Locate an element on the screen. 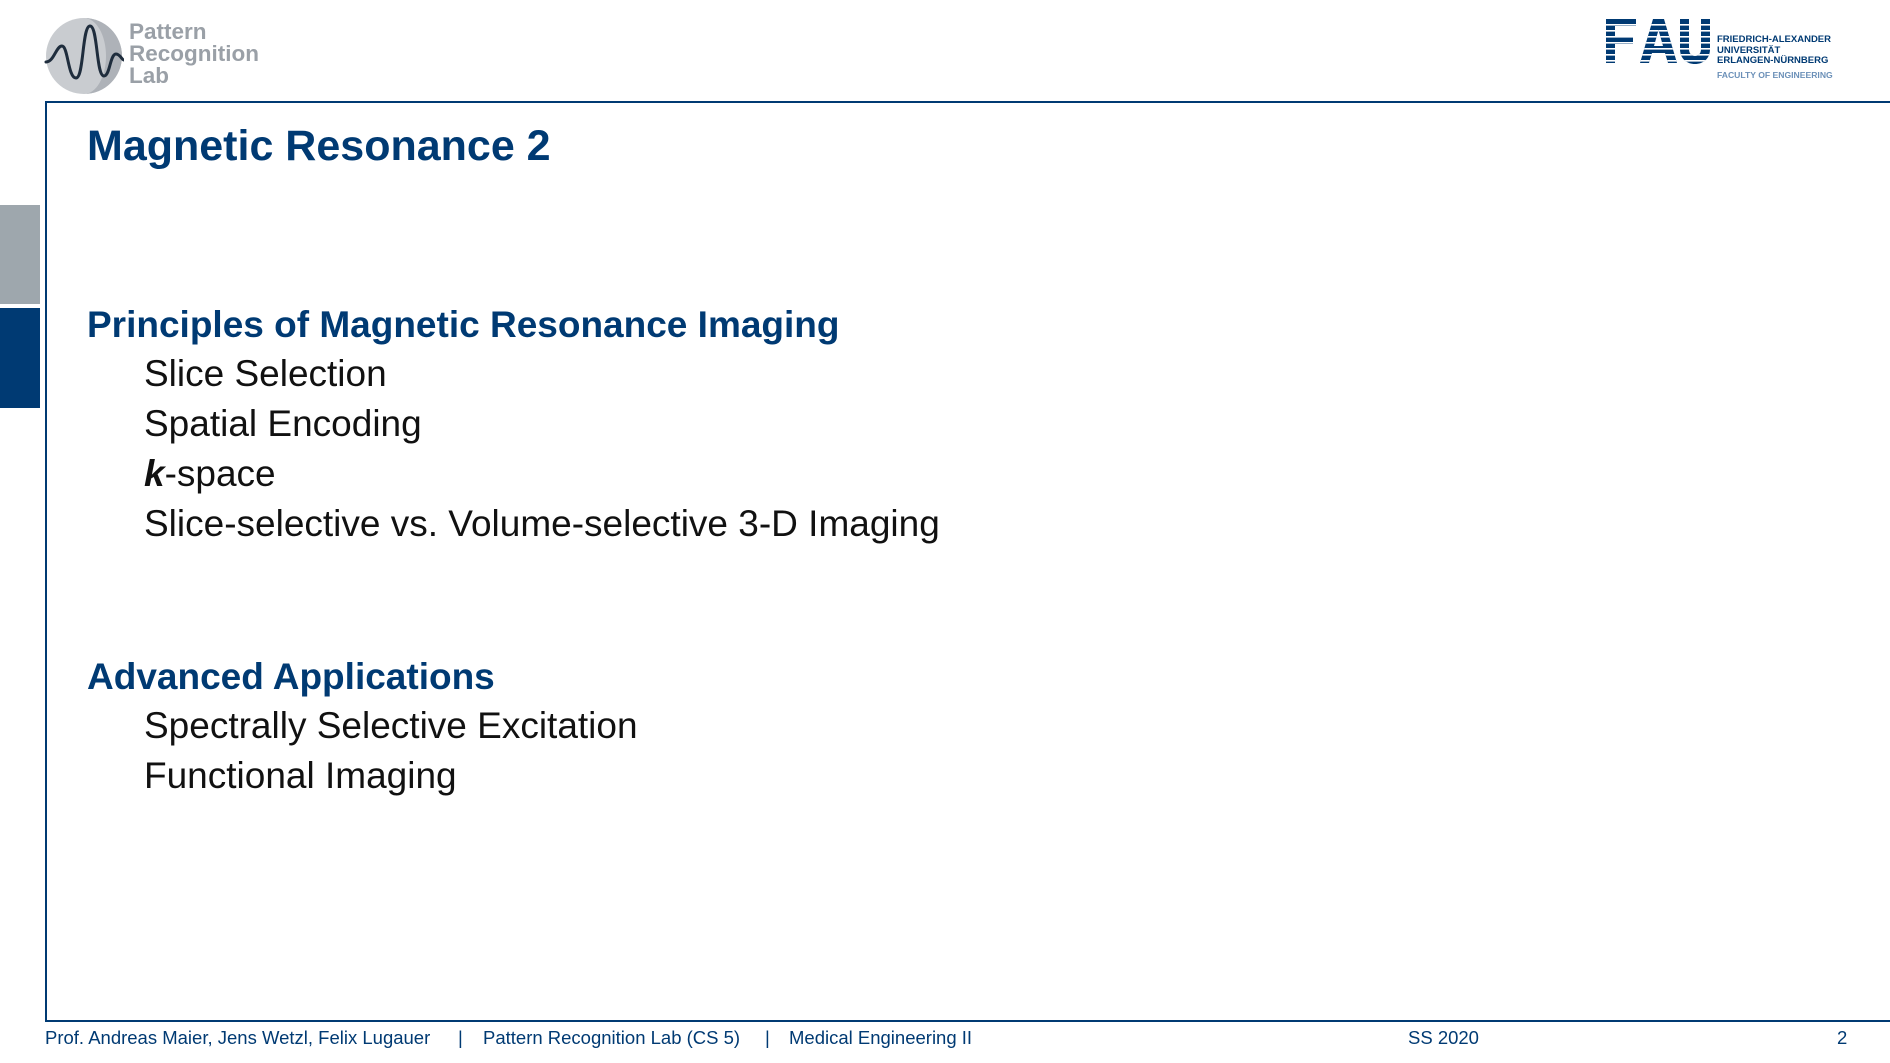 The image size is (1890, 1063). footer-course: Medical Engineering II is located at coordinates (881, 1037).